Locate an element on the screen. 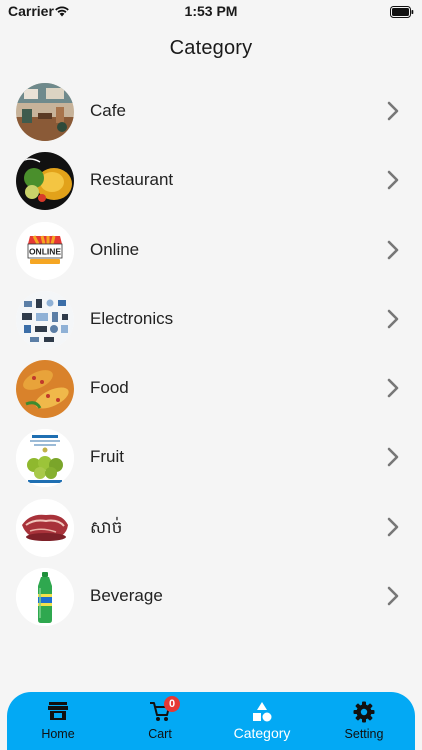  tab-home: Home is located at coordinates (58, 721).